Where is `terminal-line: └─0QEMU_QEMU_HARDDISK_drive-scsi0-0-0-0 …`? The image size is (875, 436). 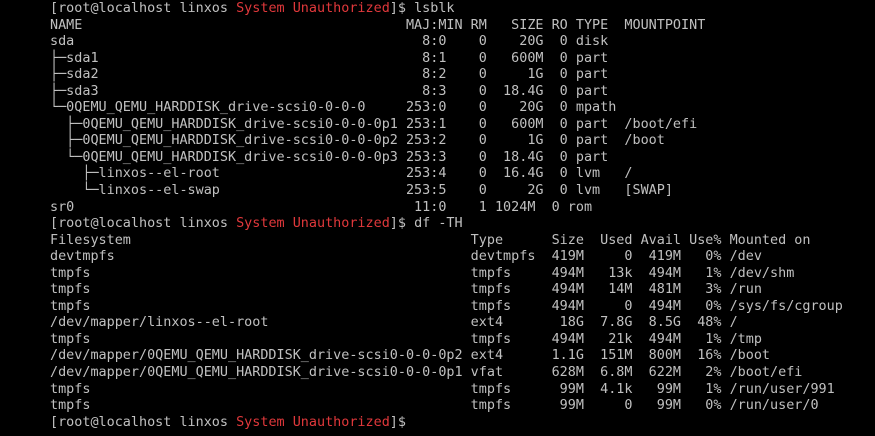
terminal-line: └─0QEMU_QEMU_HARDDISK_drive-scsi0-0-0-0 … is located at coordinates (462, 108).